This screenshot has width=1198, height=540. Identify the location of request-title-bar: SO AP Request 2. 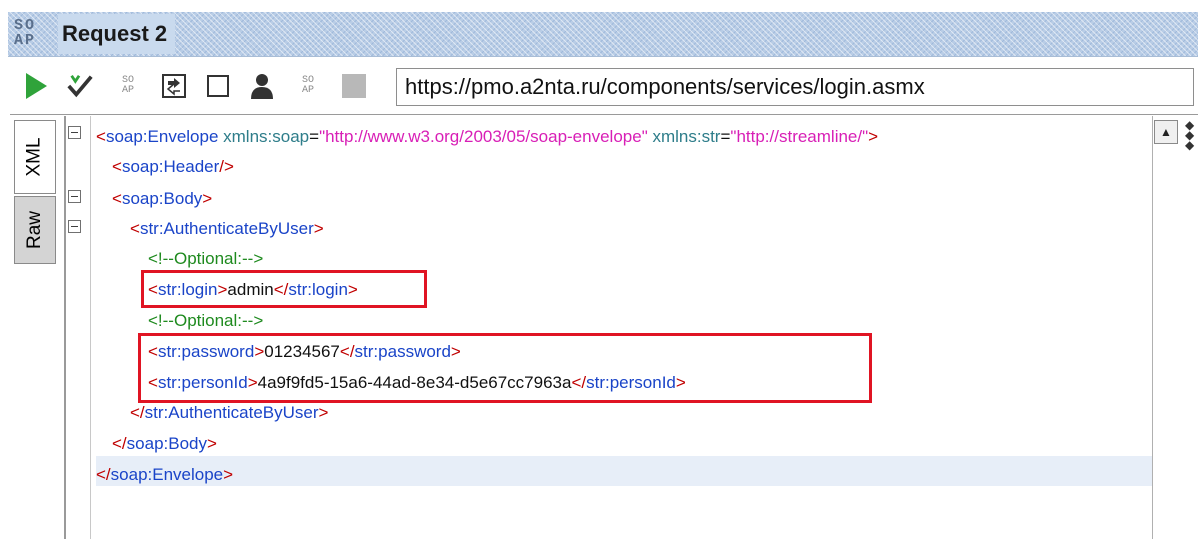
(599, 30).